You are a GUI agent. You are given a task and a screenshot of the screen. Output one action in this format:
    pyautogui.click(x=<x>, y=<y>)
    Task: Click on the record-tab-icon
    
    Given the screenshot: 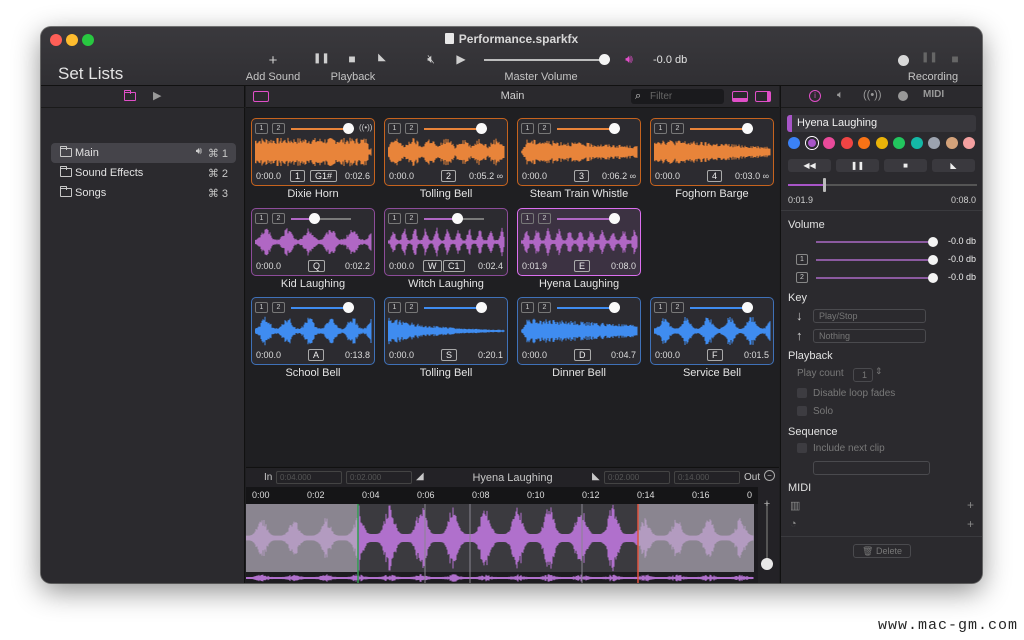 What is the action you would take?
    pyautogui.click(x=903, y=96)
    